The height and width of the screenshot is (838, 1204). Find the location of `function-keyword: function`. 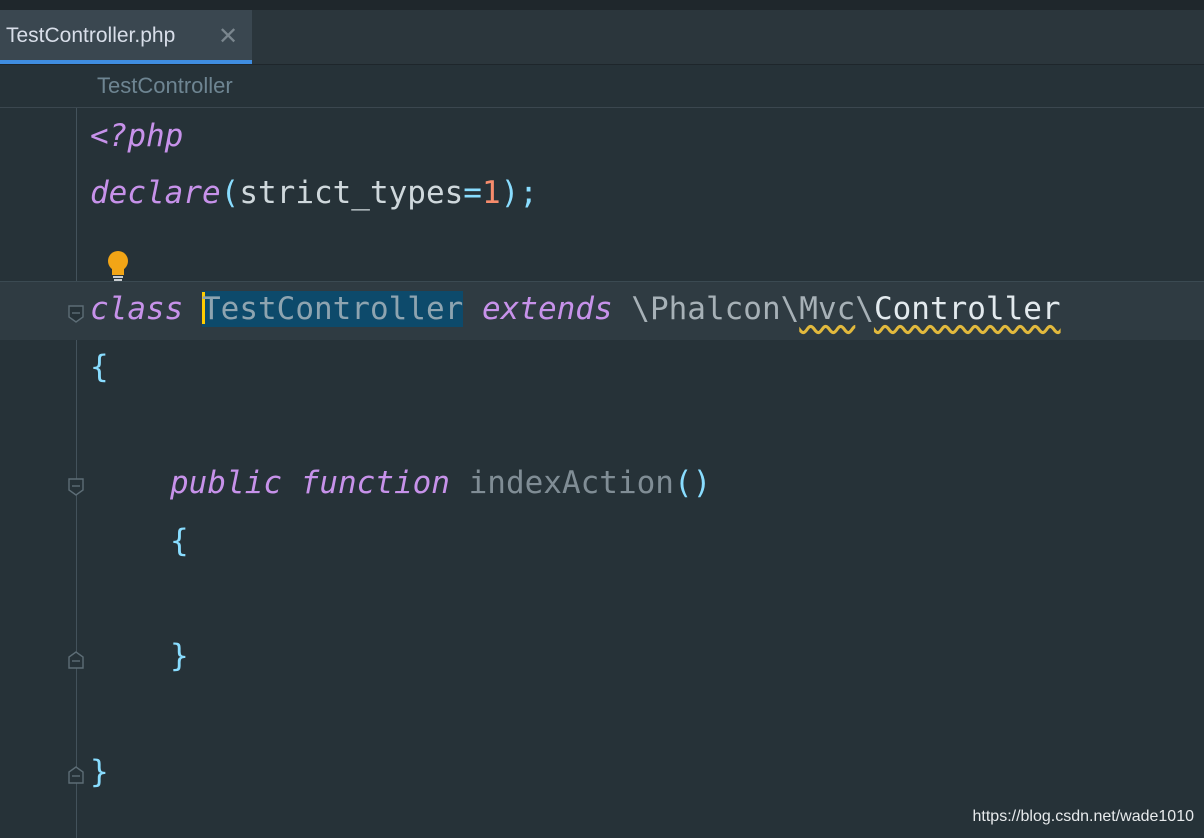

function-keyword: function is located at coordinates (375, 483).